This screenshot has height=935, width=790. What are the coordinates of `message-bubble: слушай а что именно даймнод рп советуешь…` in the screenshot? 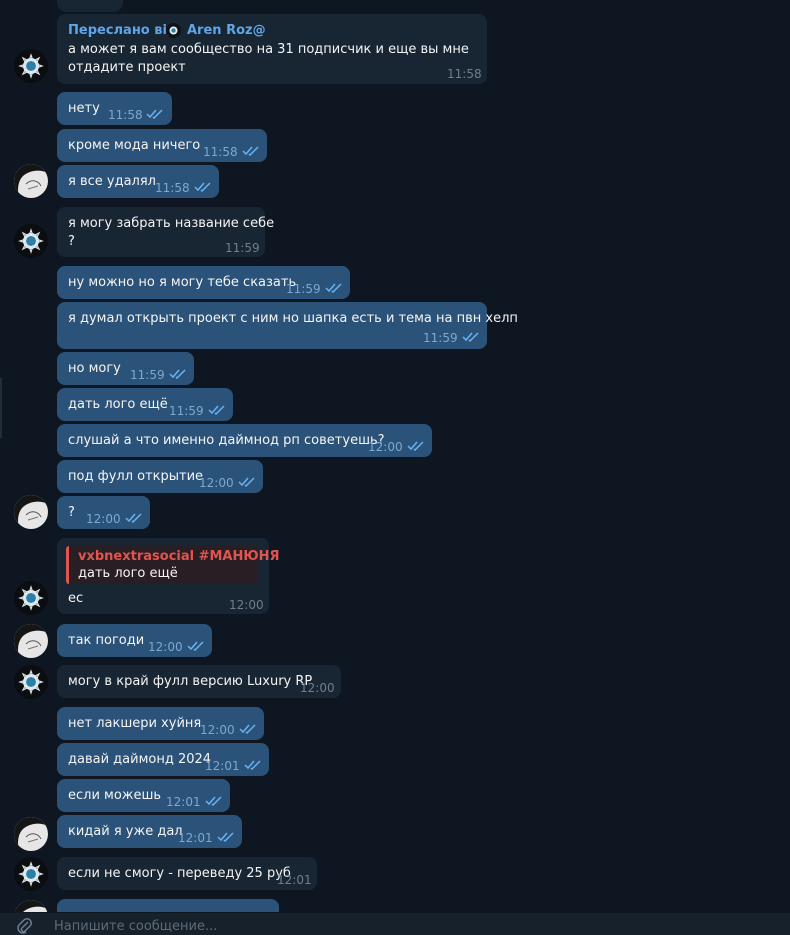 It's located at (244, 440).